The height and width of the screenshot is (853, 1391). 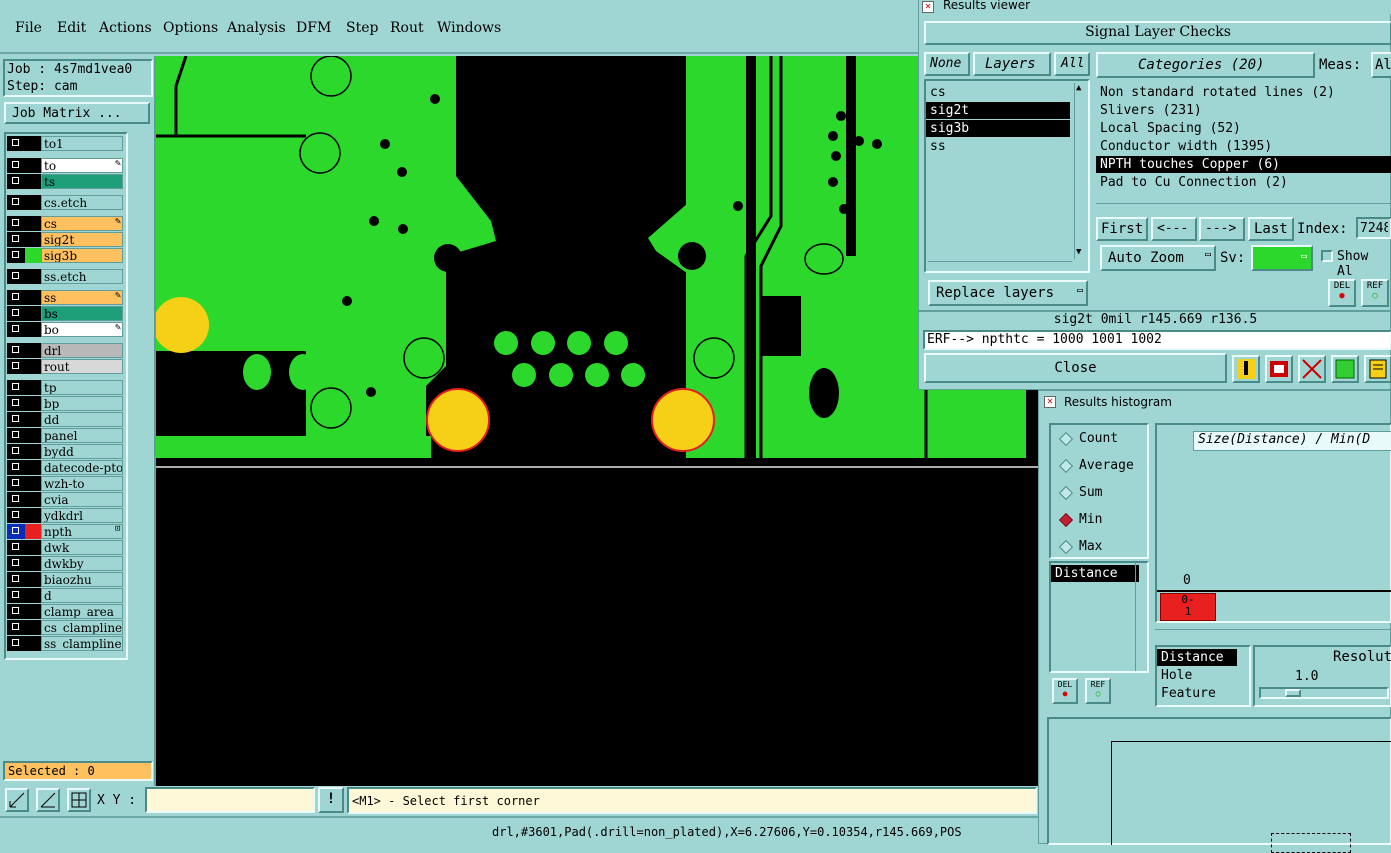 What do you see at coordinates (66, 387) in the screenshot?
I see `layer-row-tp: tp` at bounding box center [66, 387].